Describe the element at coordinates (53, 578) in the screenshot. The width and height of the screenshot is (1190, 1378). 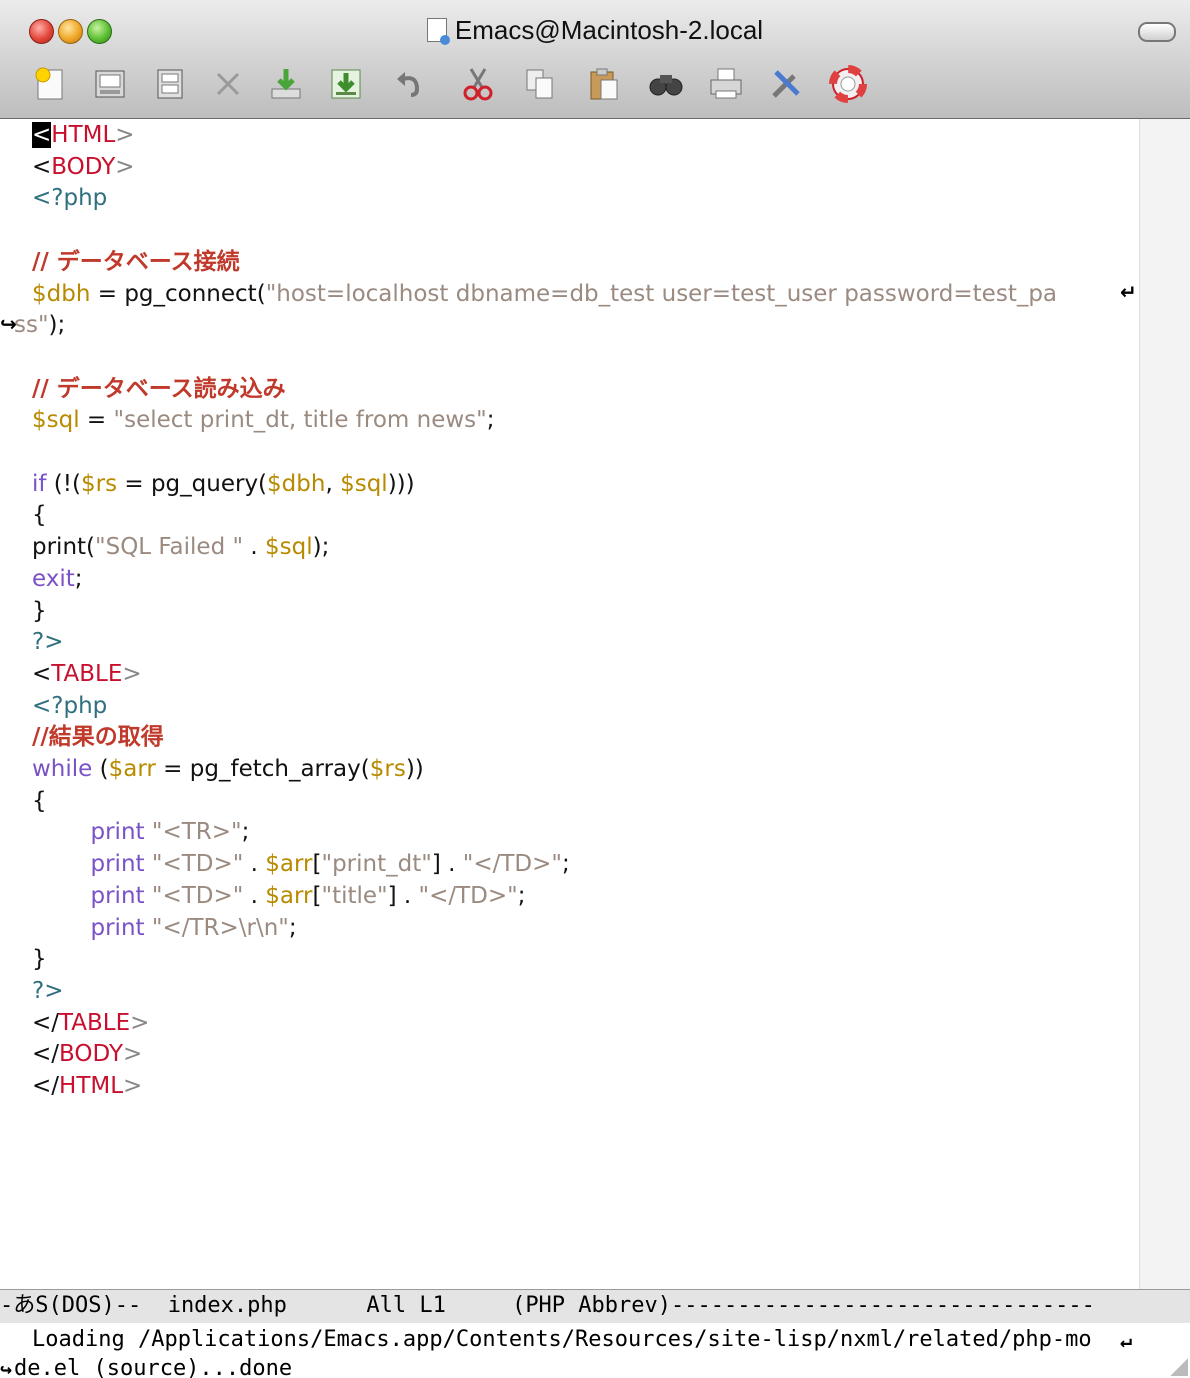
I see `code-token: exit` at that location.